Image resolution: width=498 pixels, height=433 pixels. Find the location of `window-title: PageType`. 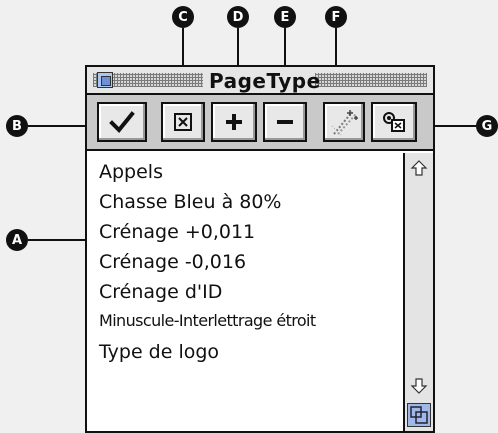

window-title: PageType is located at coordinates (265, 81).